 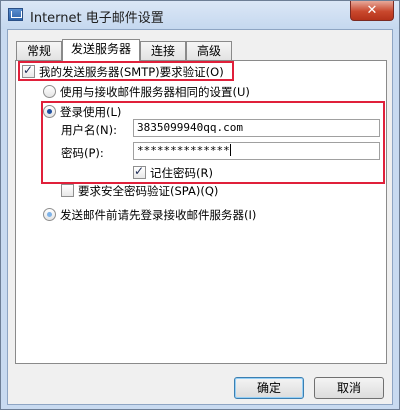 What do you see at coordinates (39, 50) in the screenshot?
I see `tab-general: 常规` at bounding box center [39, 50].